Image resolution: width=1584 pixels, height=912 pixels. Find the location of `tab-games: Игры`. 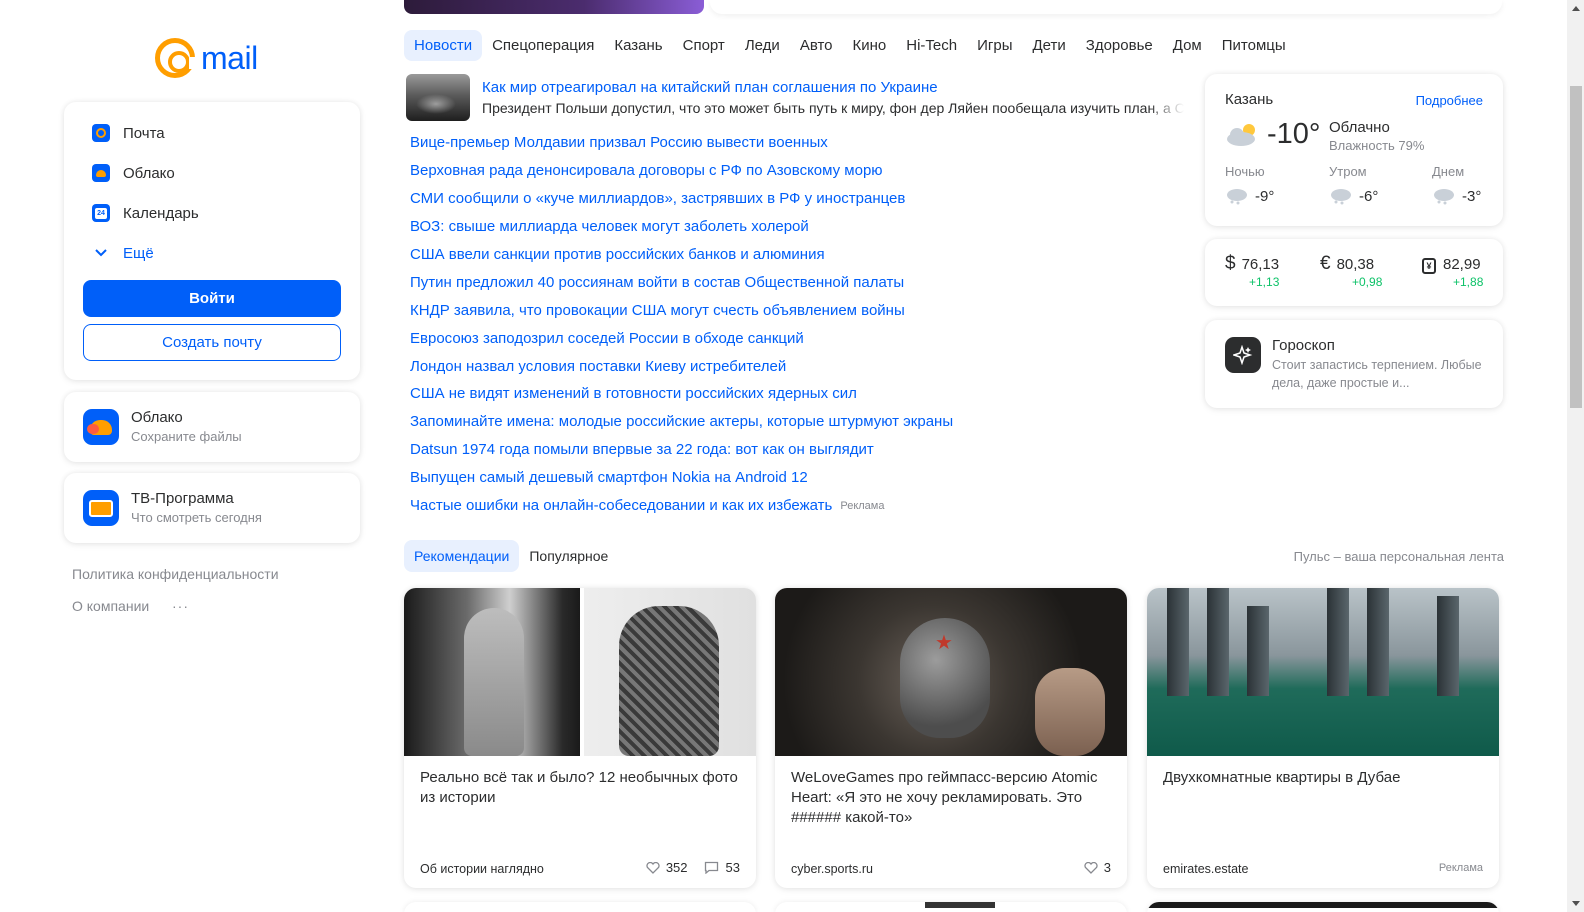

tab-games: Игры is located at coordinates (994, 45).